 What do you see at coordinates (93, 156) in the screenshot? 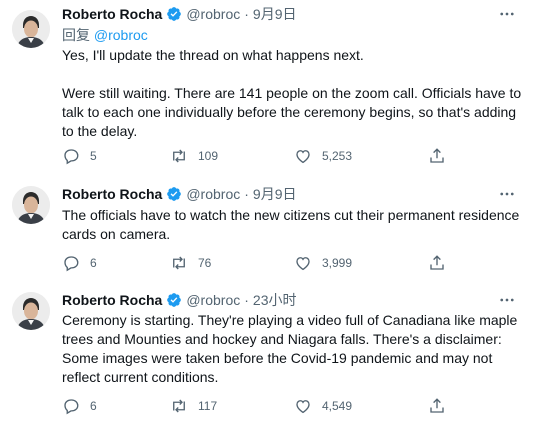
I see `reply-count: 5` at bounding box center [93, 156].